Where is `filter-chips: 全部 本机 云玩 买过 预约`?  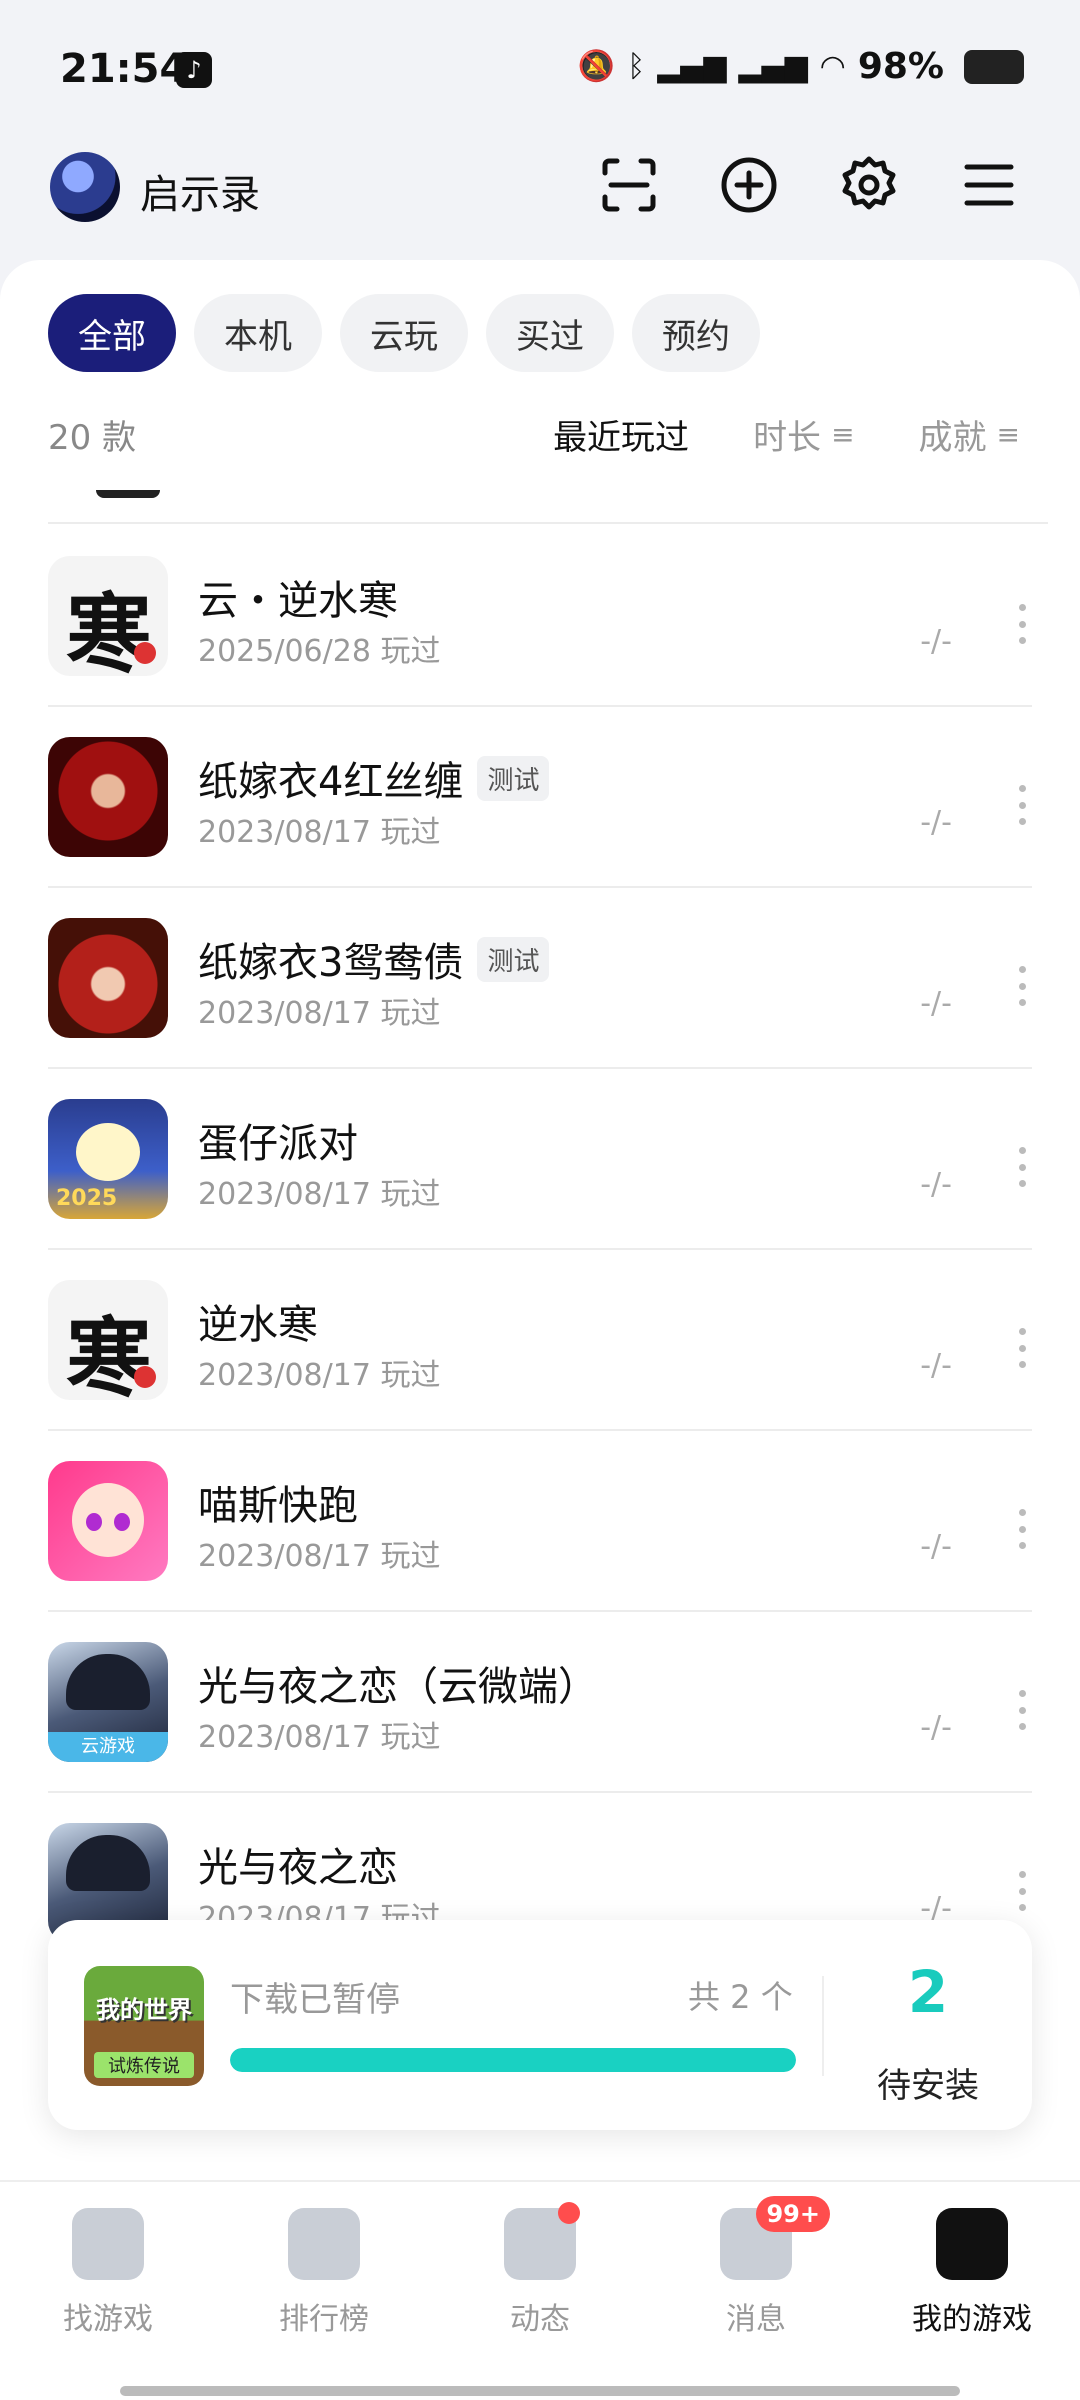
filter-chips: 全部 本机 云玩 买过 预约 is located at coordinates (404, 333).